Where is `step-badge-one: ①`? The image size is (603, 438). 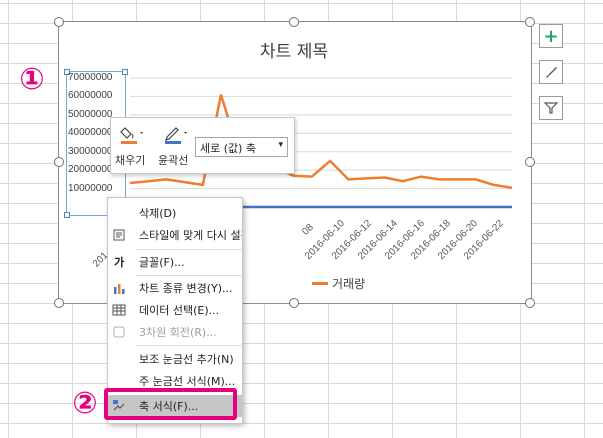
step-badge-one: ① is located at coordinates (32, 79).